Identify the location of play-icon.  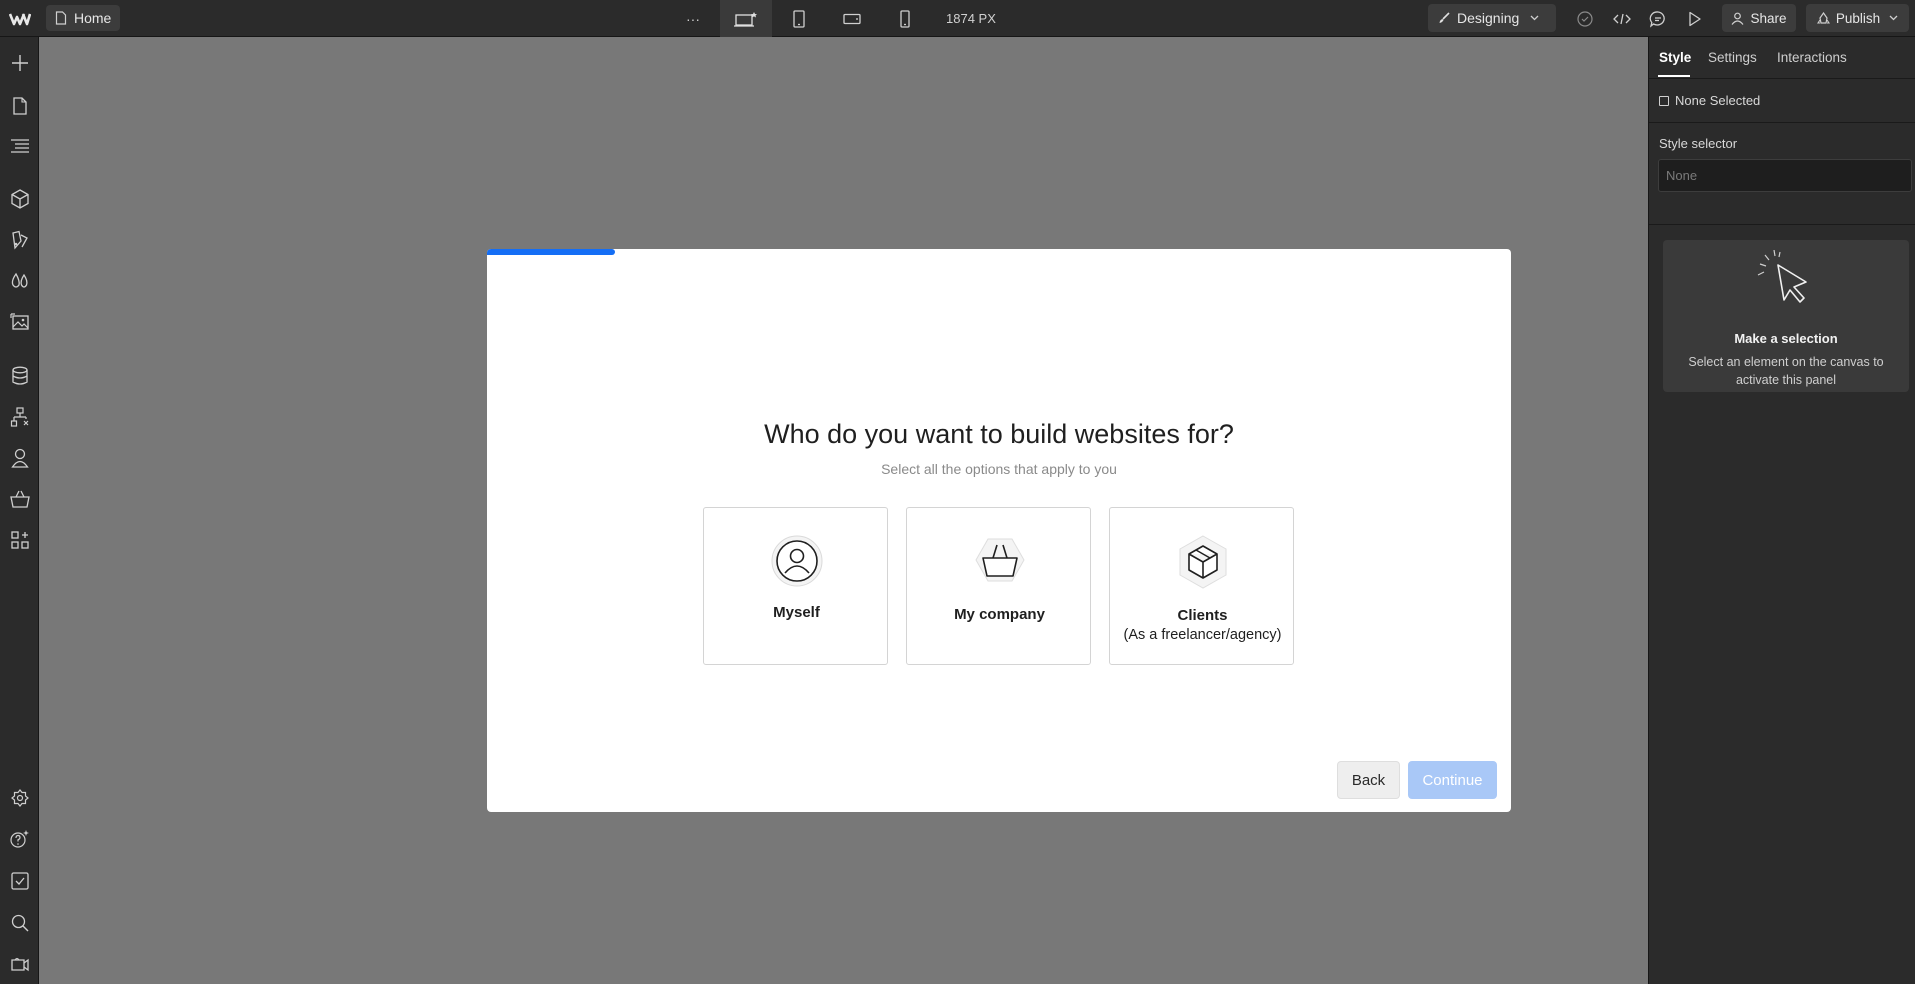
(1695, 18).